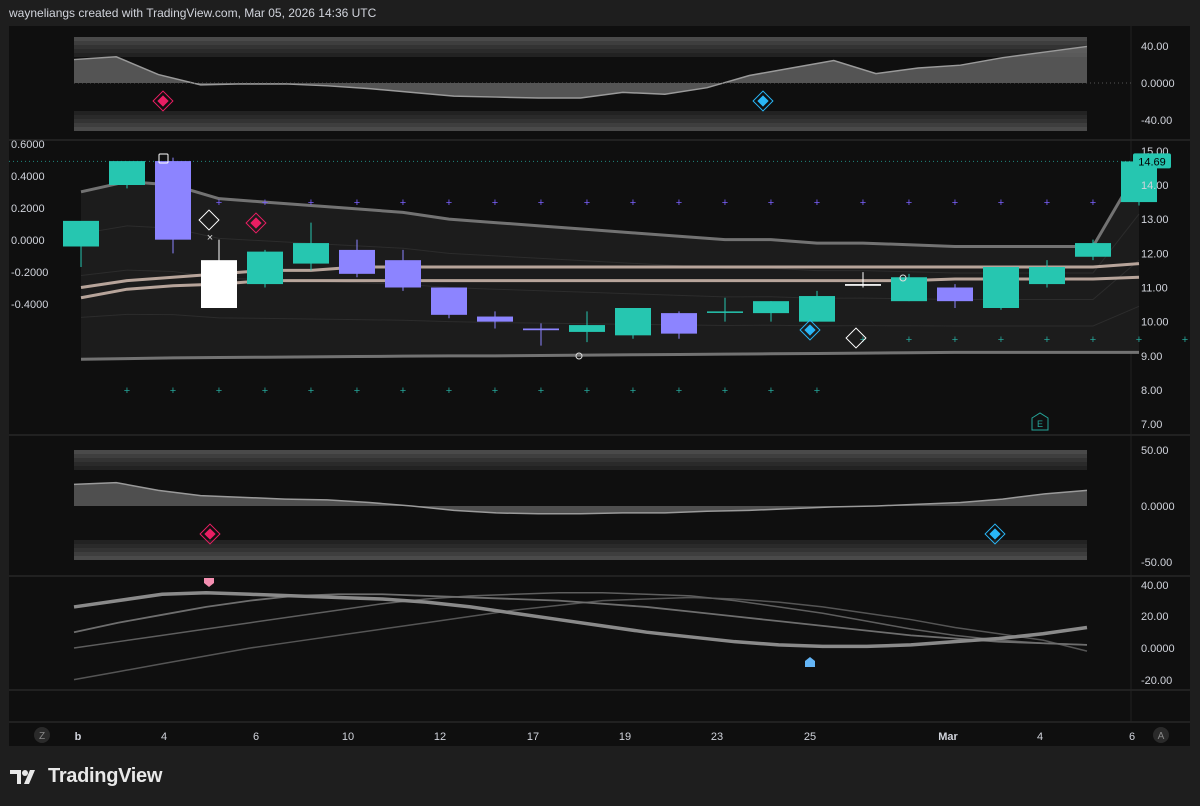 The image size is (1200, 806). I want to click on time-axis-label: 10, so click(348, 737).